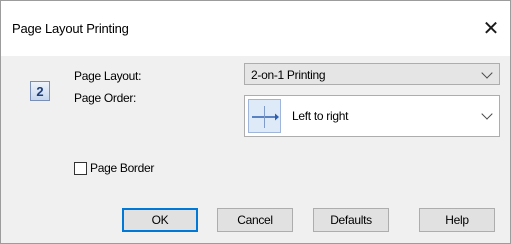  I want to click on cancel-button: Cancel, so click(255, 220).